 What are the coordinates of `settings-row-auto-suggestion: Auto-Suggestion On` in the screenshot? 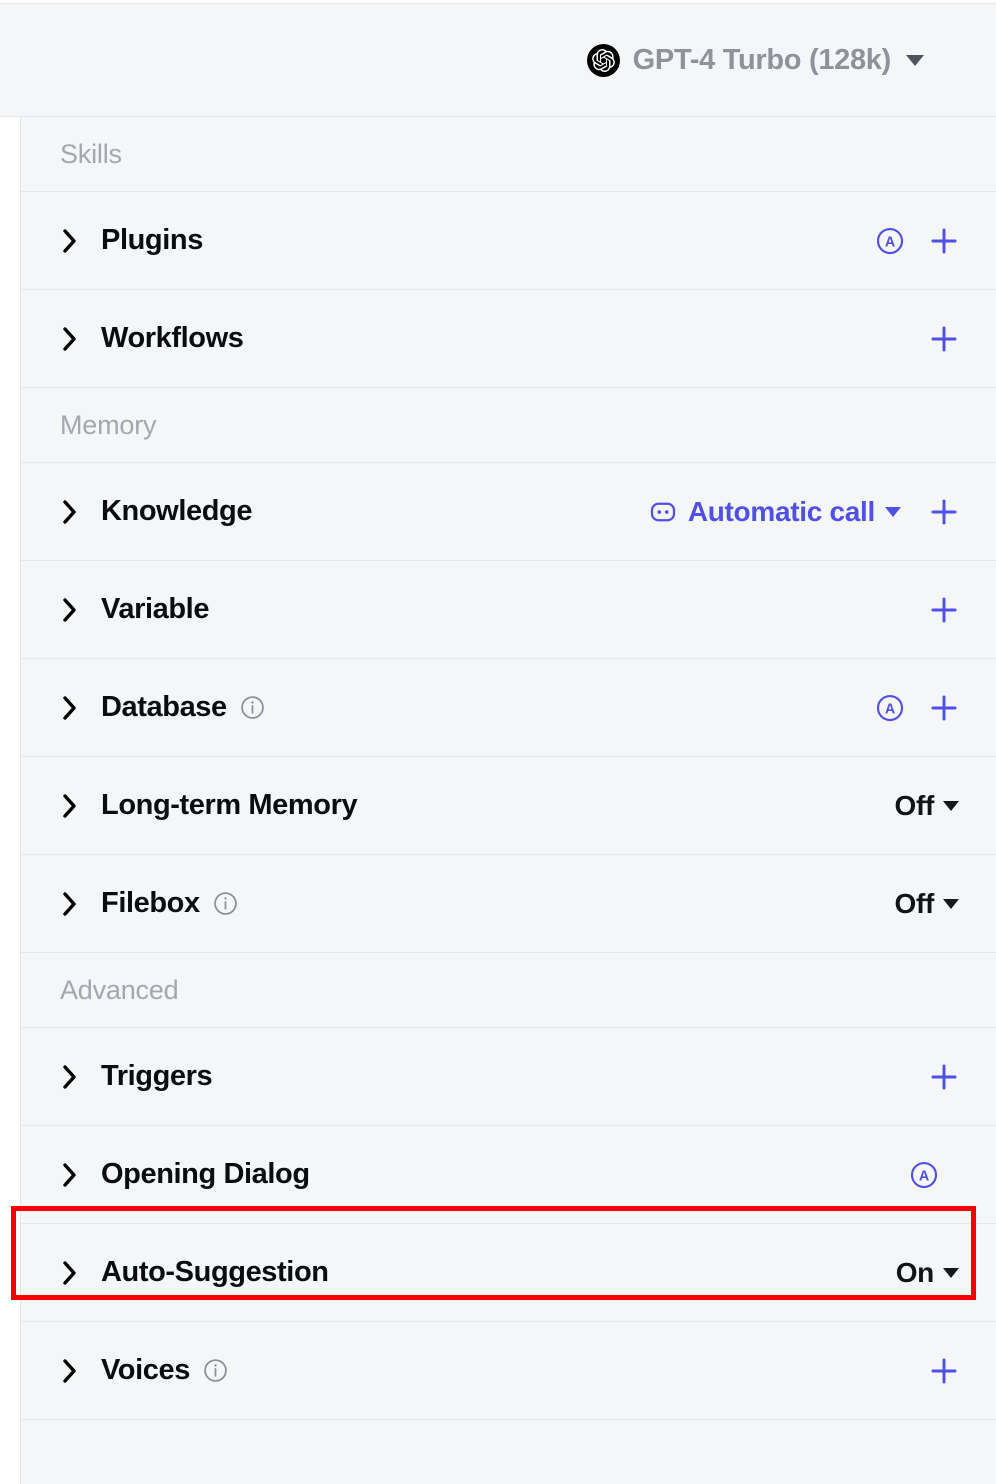 It's located at (508, 1273).